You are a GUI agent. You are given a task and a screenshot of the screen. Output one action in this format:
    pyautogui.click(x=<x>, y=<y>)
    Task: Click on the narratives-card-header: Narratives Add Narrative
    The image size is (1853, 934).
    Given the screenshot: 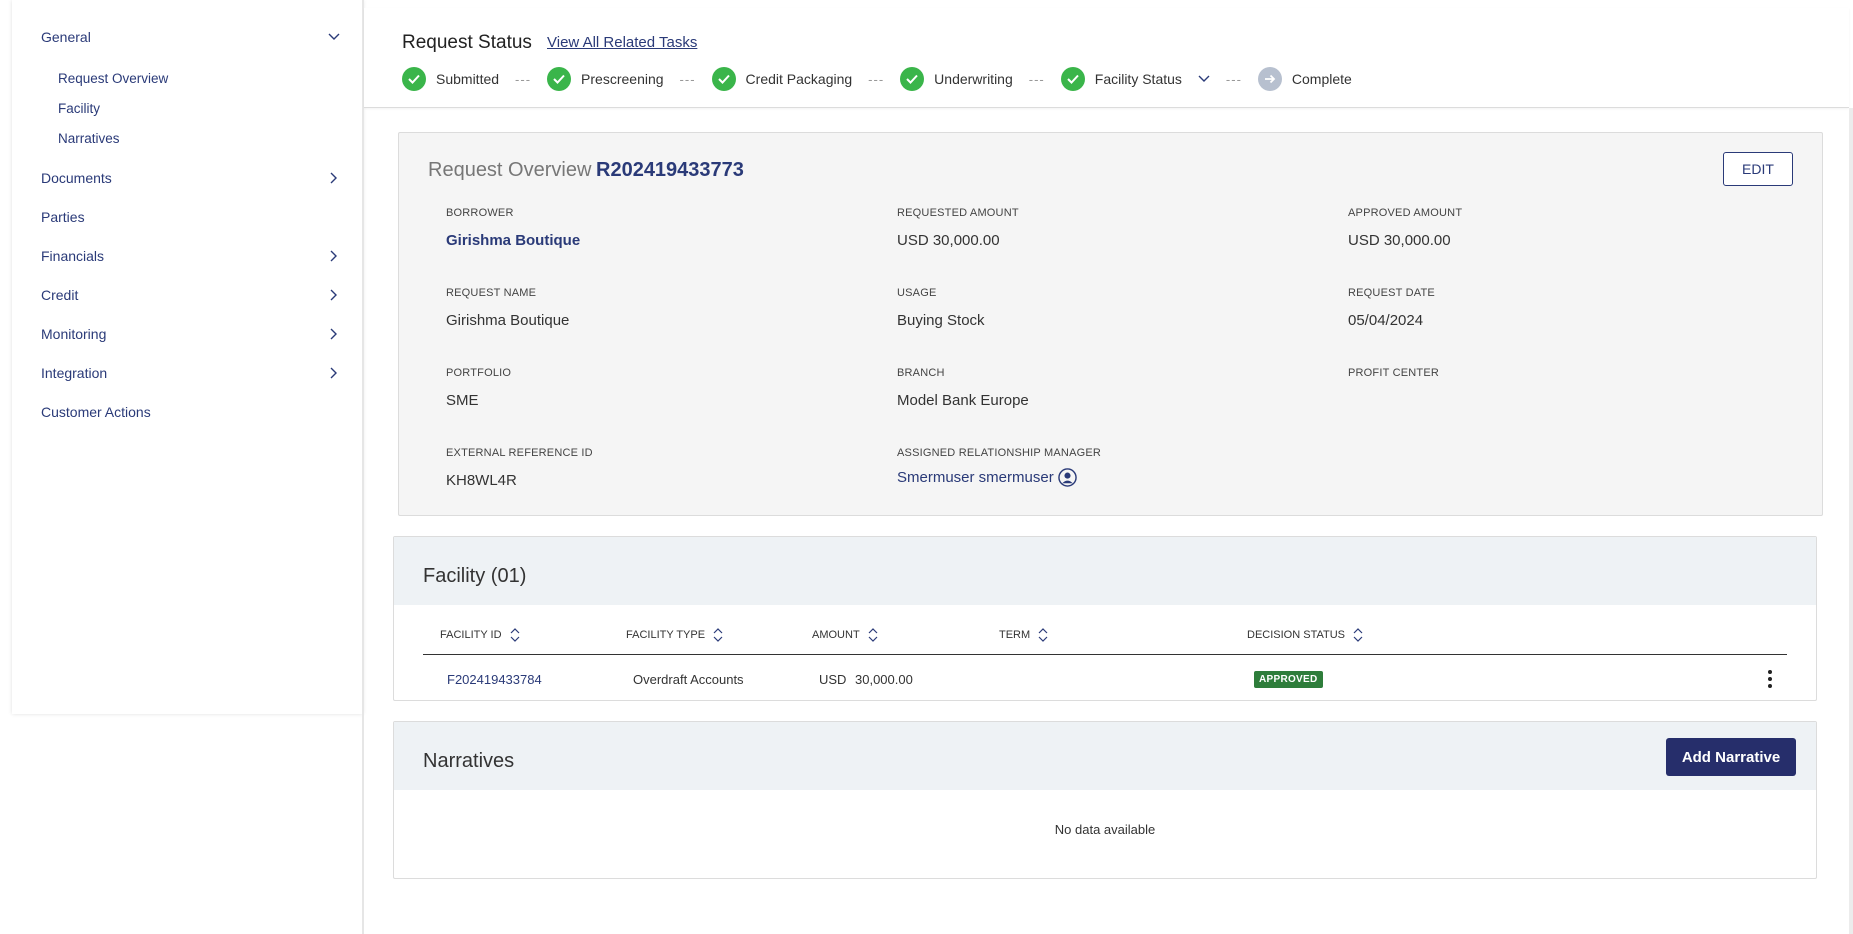 What is the action you would take?
    pyautogui.click(x=1105, y=756)
    